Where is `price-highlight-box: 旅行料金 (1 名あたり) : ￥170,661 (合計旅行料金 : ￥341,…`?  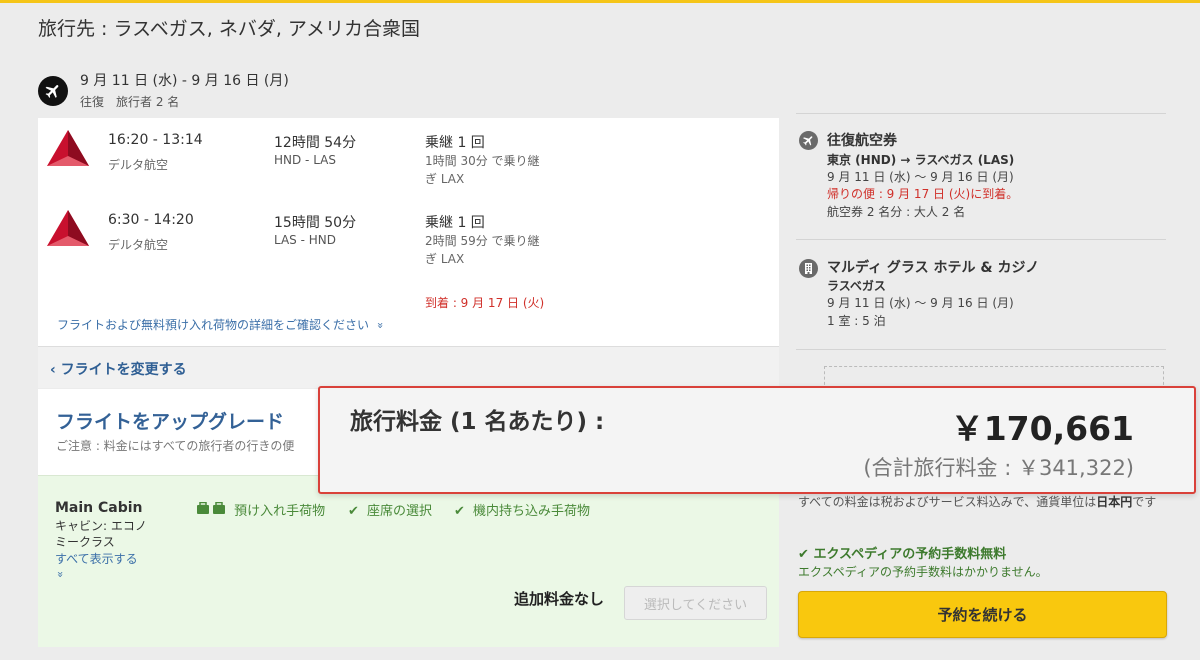
price-highlight-box: 旅行料金 (1 名あたり) : ￥170,661 (合計旅行料金 : ￥341,… is located at coordinates (757, 440).